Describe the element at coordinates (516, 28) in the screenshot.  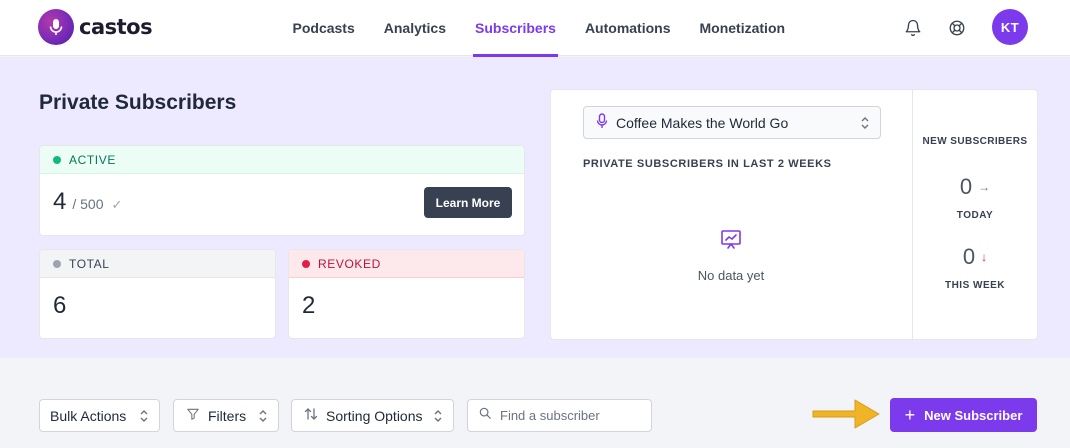
I see `nav-subscribers: Subscribers` at that location.